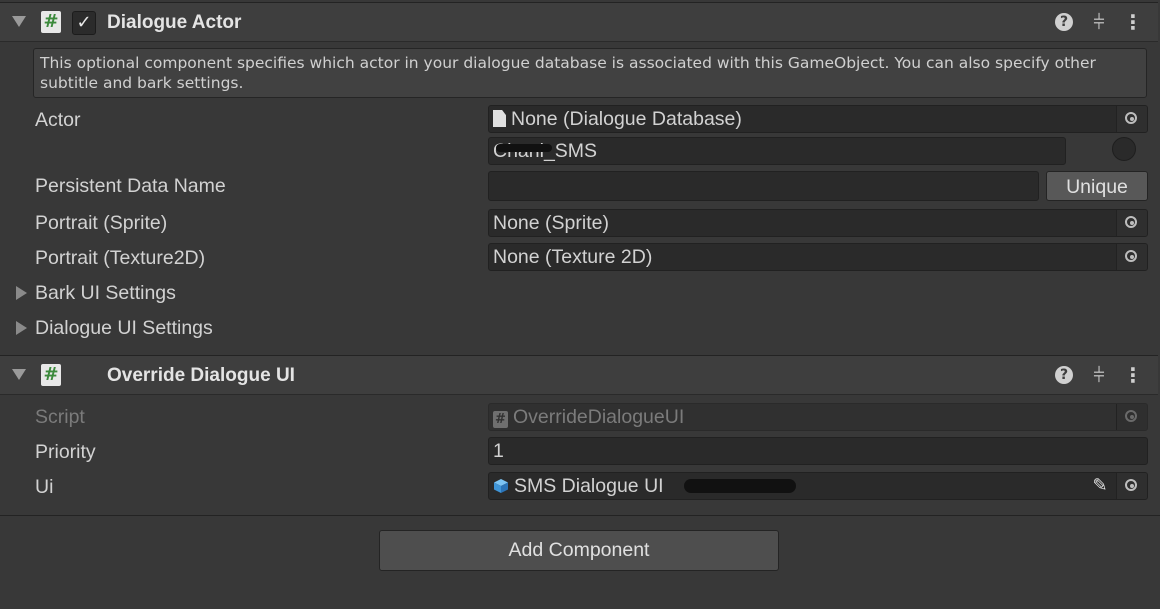 The height and width of the screenshot is (609, 1160). I want to click on override-dialogue-ui-header: # Override Dialogue UI ? ⫩ ⋮, so click(579, 375).